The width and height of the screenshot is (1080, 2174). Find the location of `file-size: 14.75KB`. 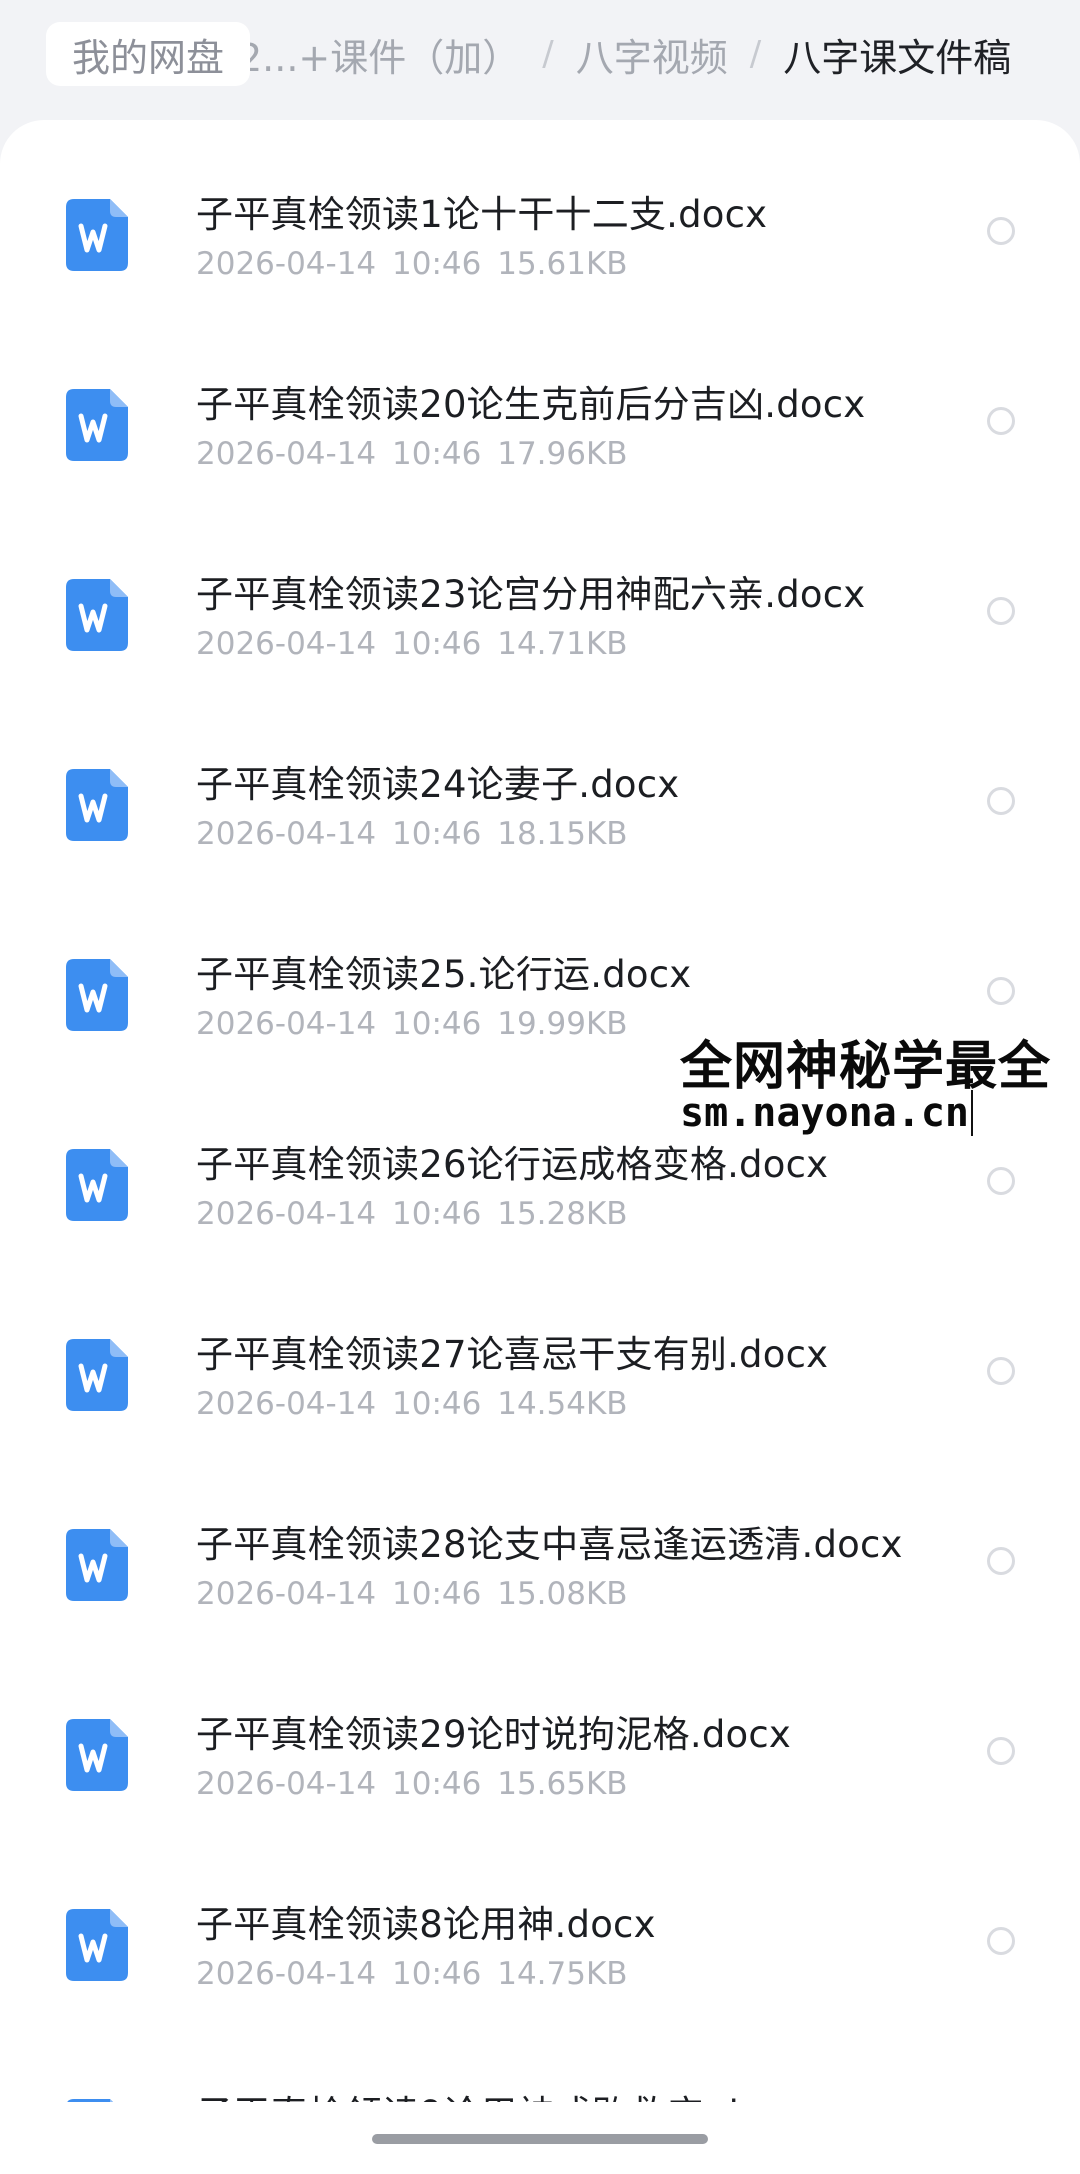

file-size: 14.75KB is located at coordinates (562, 1974).